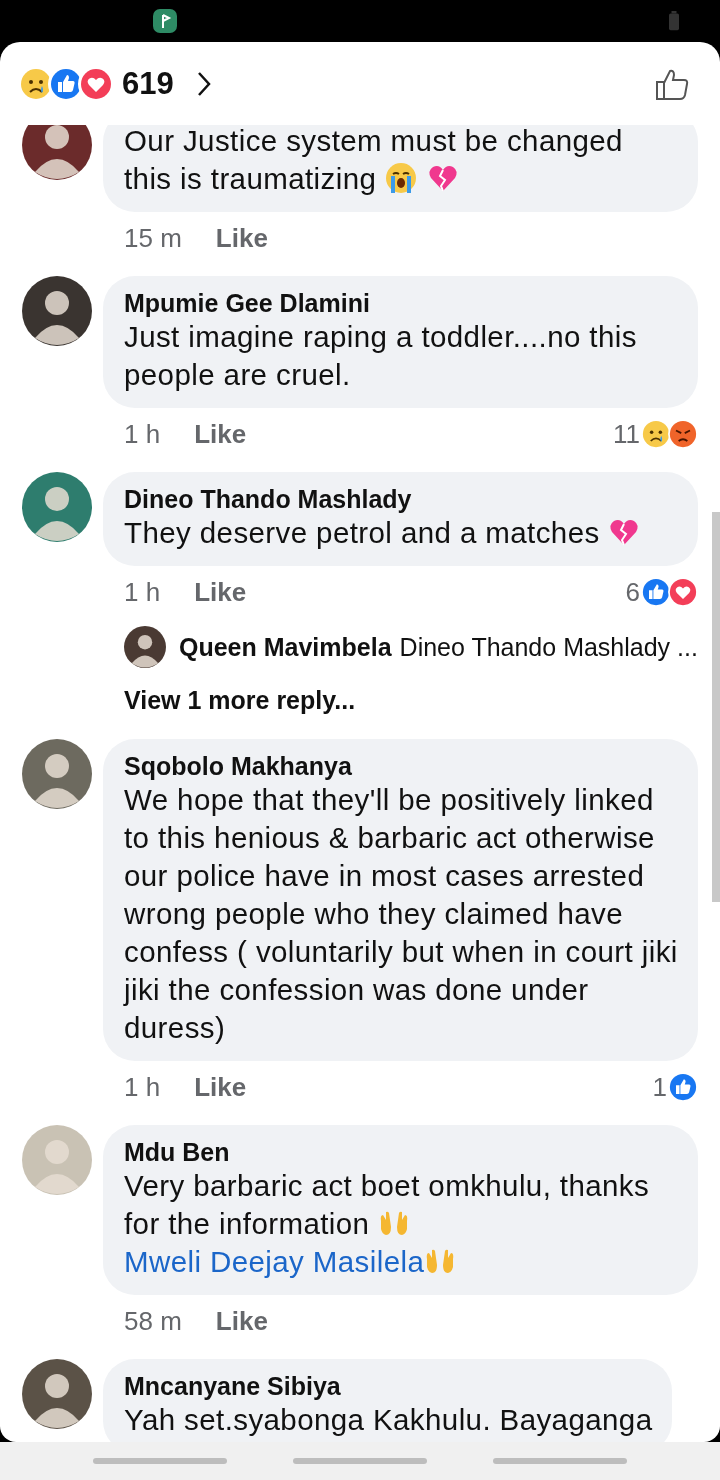 This screenshot has width=720, height=1480. Describe the element at coordinates (626, 434) in the screenshot. I see `reaction-count: 11` at that location.